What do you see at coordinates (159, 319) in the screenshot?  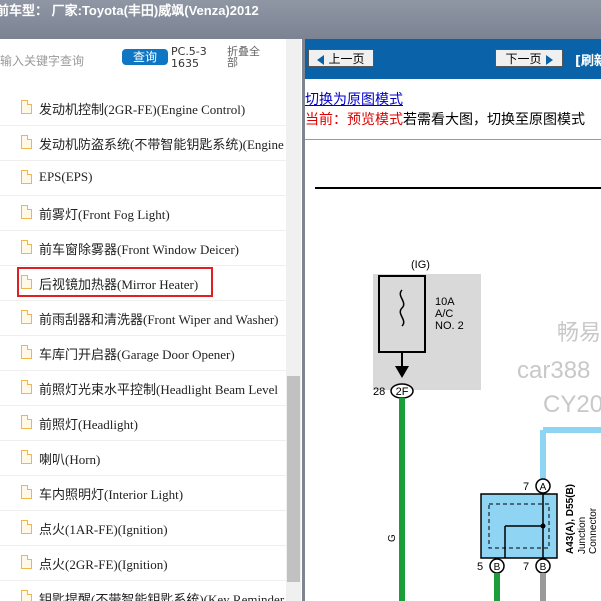 I see `tree-item-label: 前雨刮器和清洗器(Front Wiper and Washer)` at bounding box center [159, 319].